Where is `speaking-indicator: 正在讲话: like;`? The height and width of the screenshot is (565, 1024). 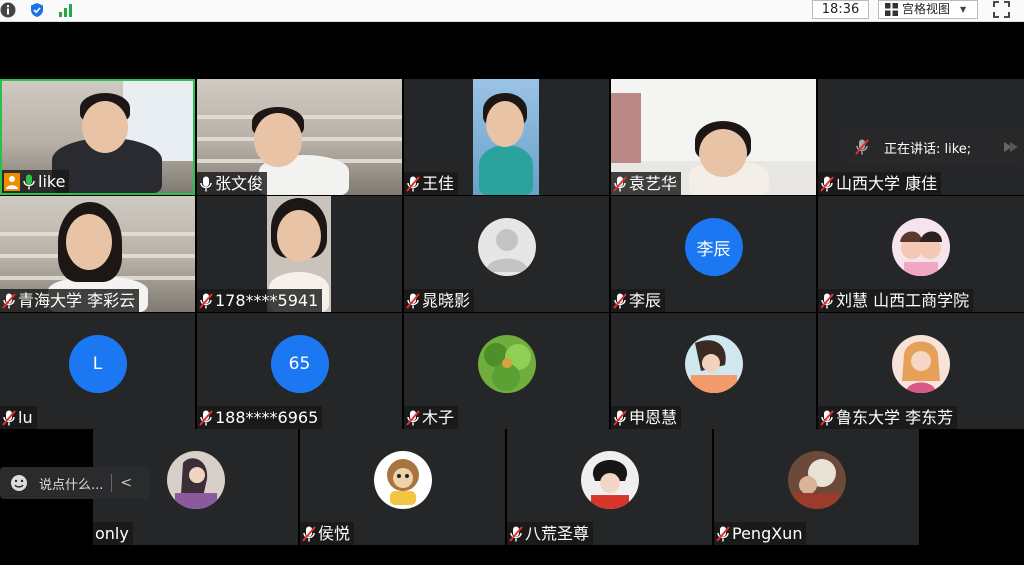 speaking-indicator: 正在讲话: like; is located at coordinates (932, 147).